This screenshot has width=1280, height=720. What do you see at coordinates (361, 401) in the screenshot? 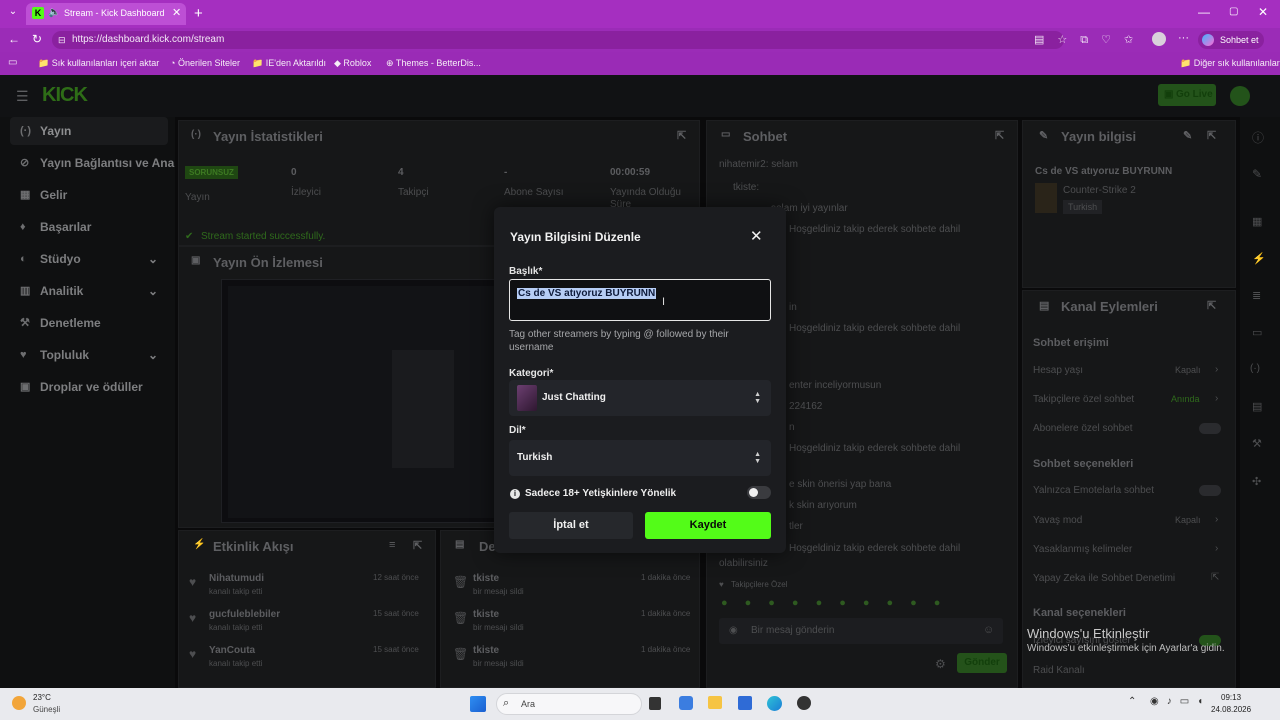
I see `stream-preview-video` at bounding box center [361, 401].